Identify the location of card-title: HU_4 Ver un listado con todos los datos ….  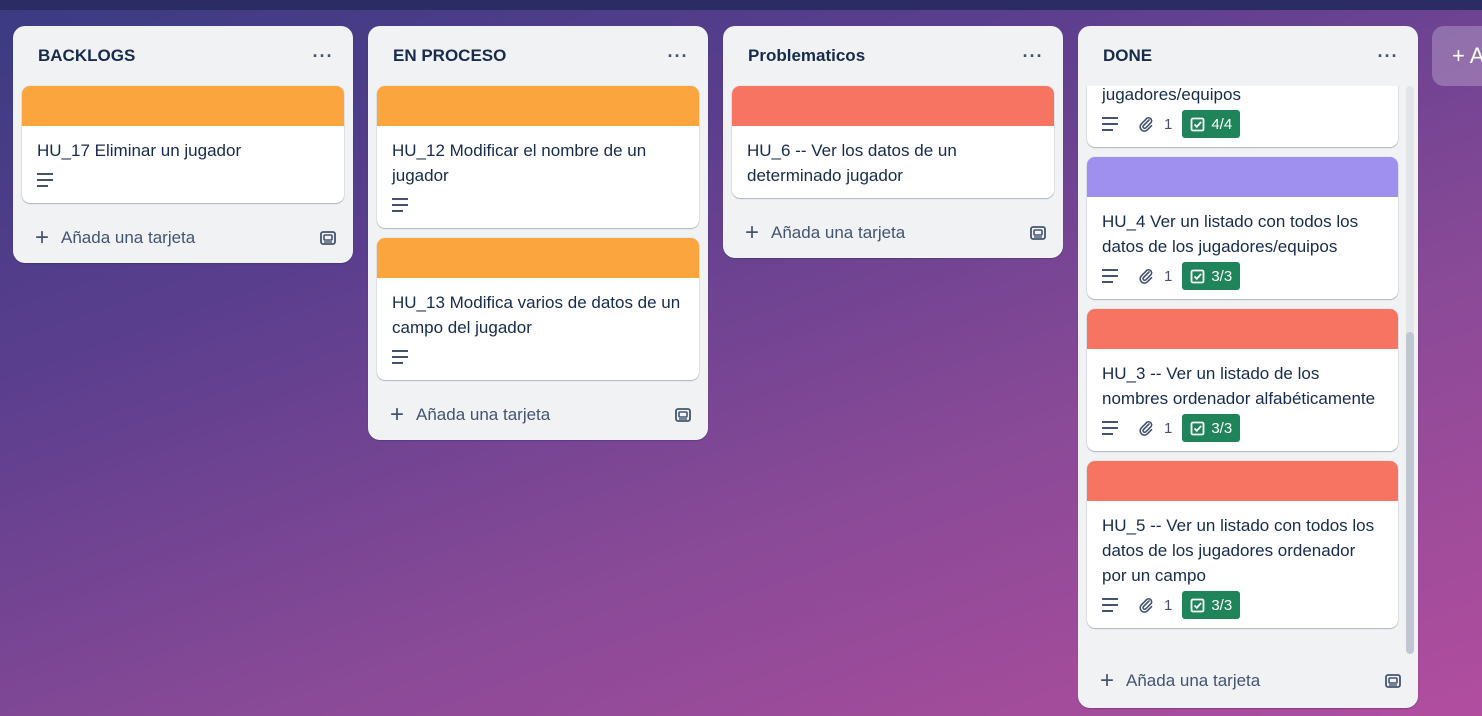
(1230, 234).